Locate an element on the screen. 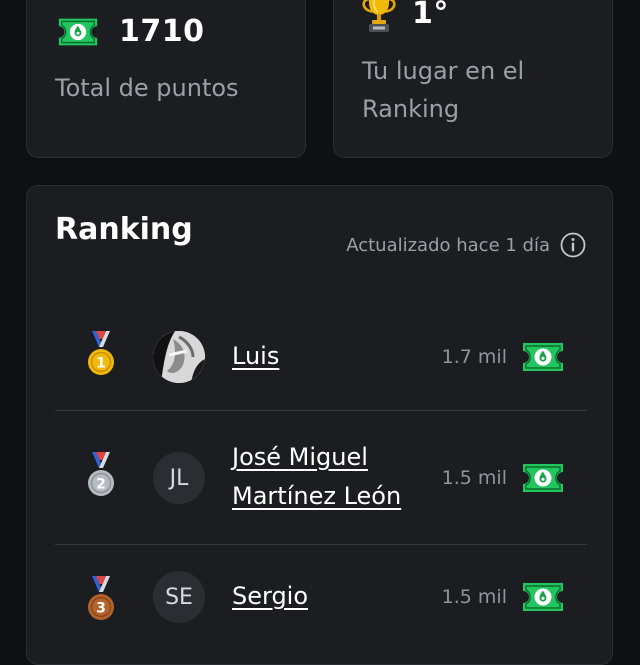 The height and width of the screenshot is (665, 640). info-icon is located at coordinates (573, 245).